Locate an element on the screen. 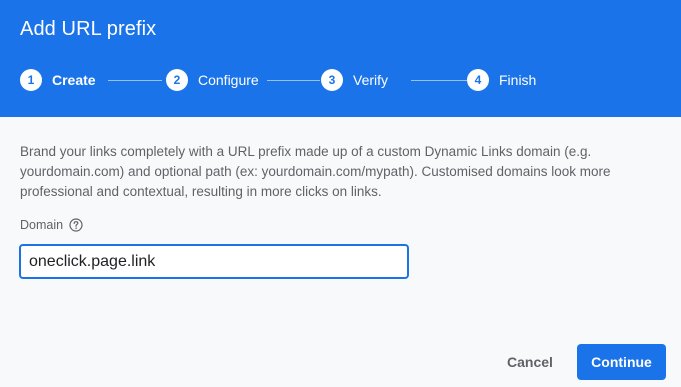  domain-input is located at coordinates (214, 261).